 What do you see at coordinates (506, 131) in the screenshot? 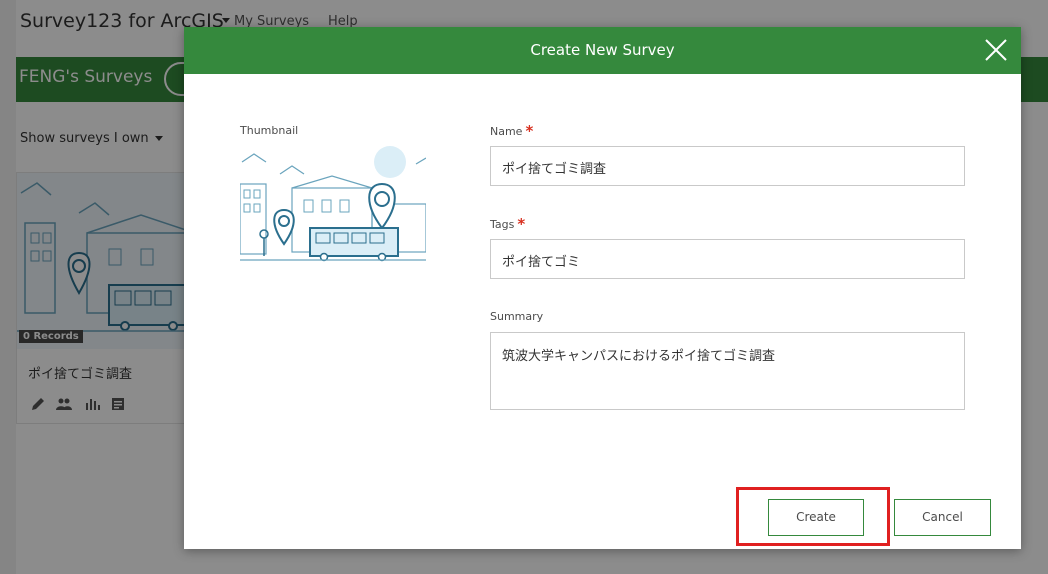
I see `name-label-text: Name` at bounding box center [506, 131].